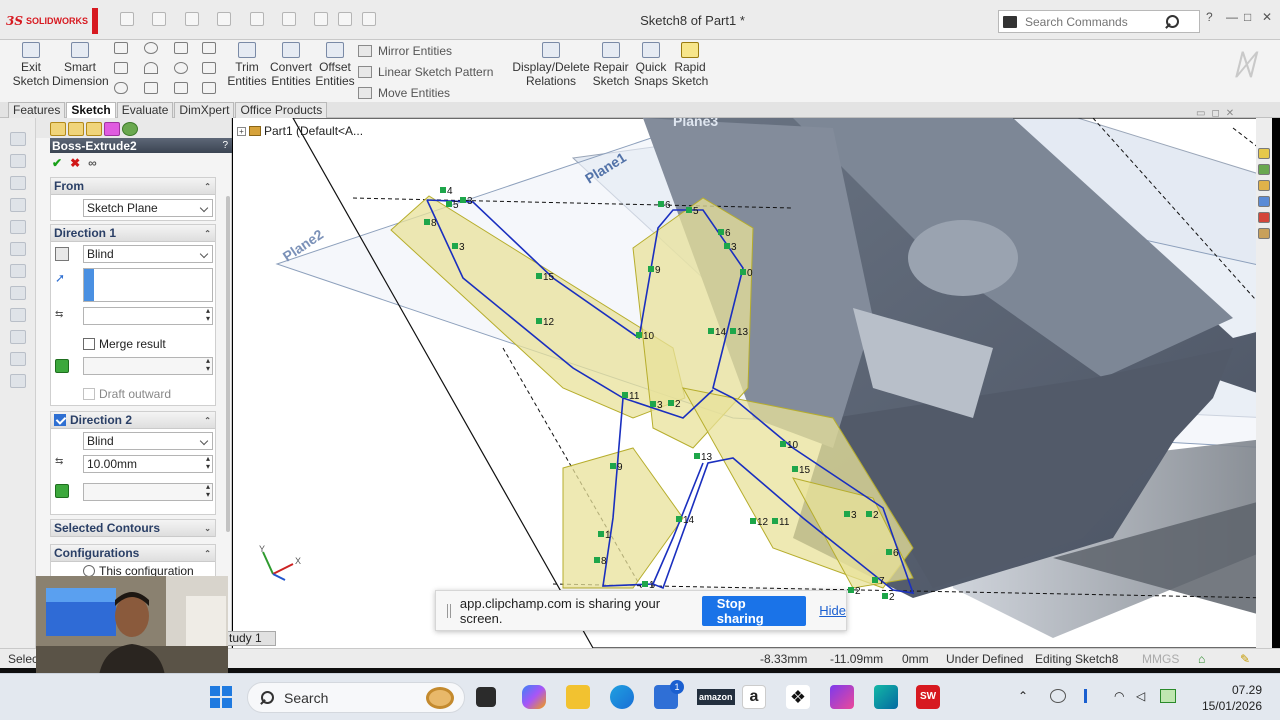 The width and height of the screenshot is (1280, 720). I want to click on depth-input, so click(148, 316).